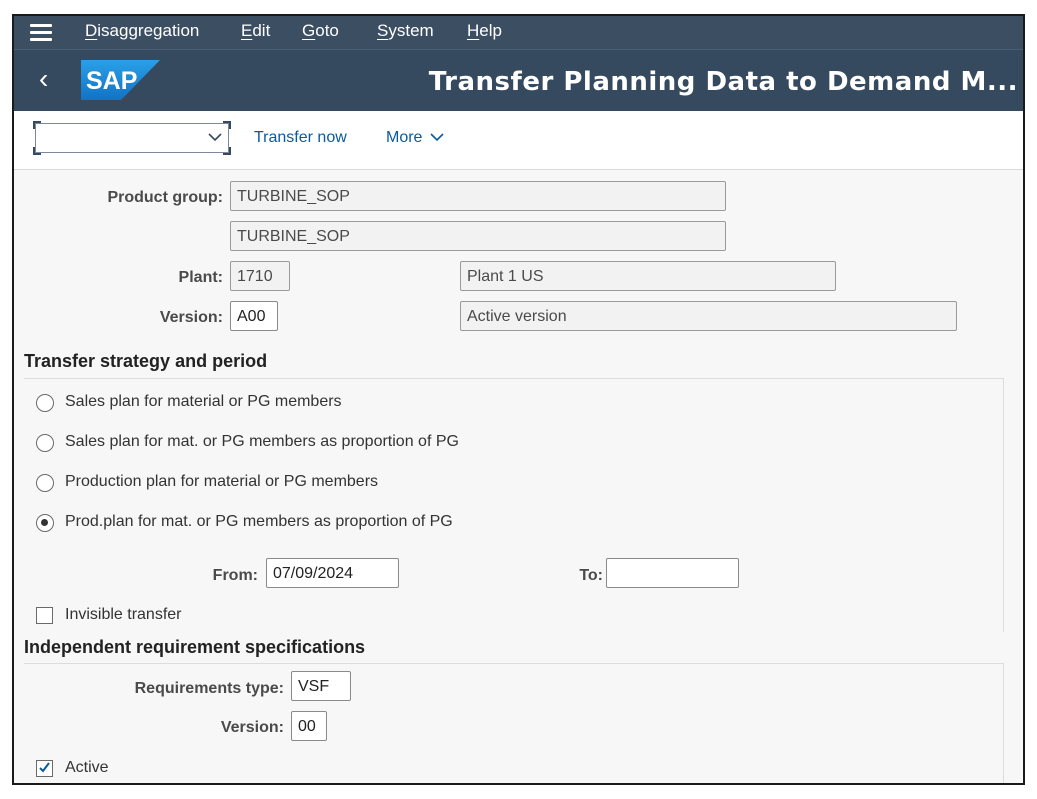 The width and height of the screenshot is (1037, 799). What do you see at coordinates (146, 361) in the screenshot?
I see `transfer-section-title: Transfer strategy and period` at bounding box center [146, 361].